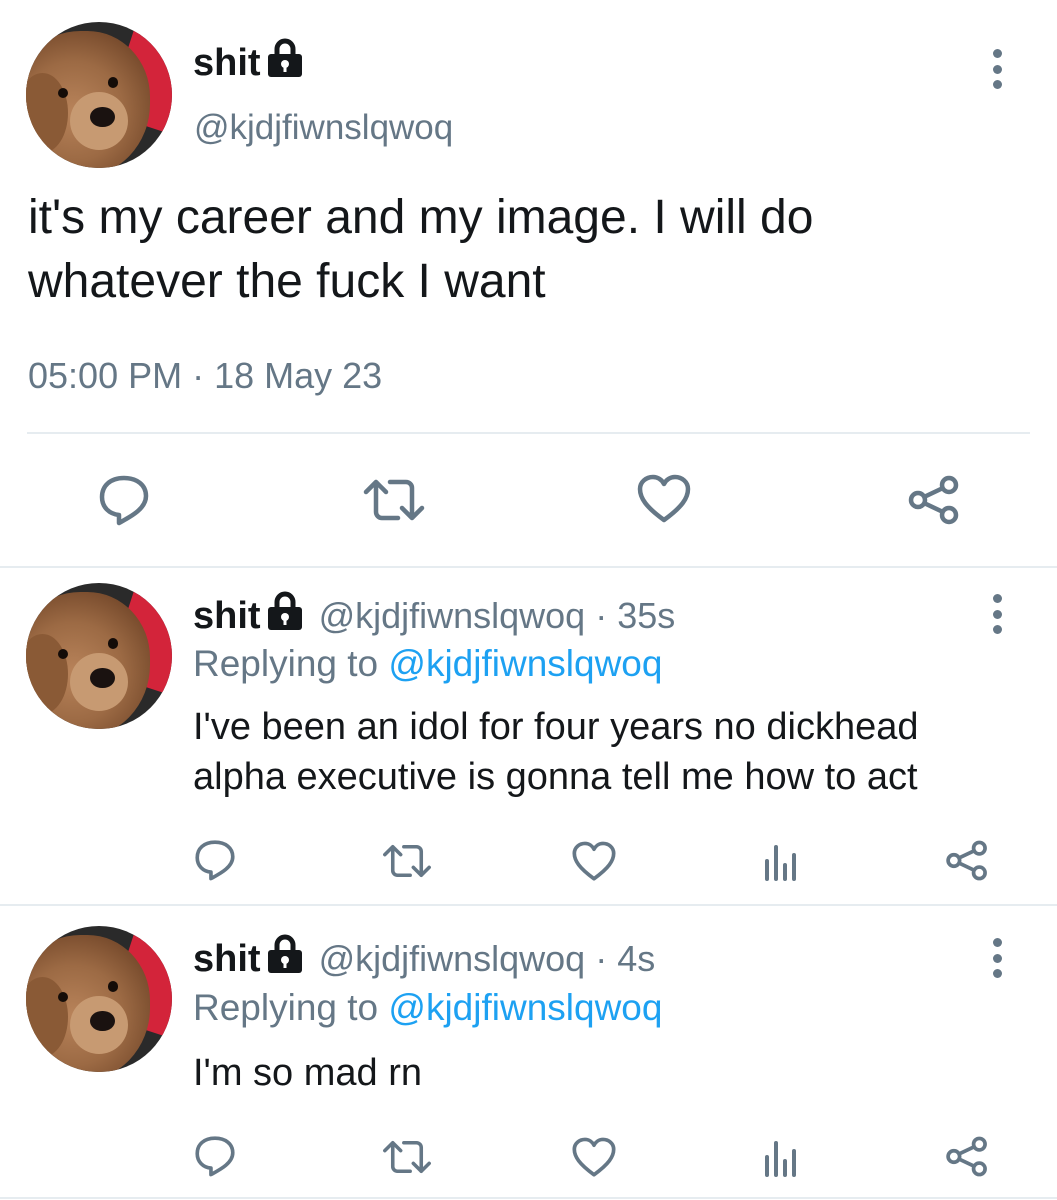 The height and width of the screenshot is (1200, 1057). What do you see at coordinates (227, 62) in the screenshot?
I see `display-name-text: shit` at bounding box center [227, 62].